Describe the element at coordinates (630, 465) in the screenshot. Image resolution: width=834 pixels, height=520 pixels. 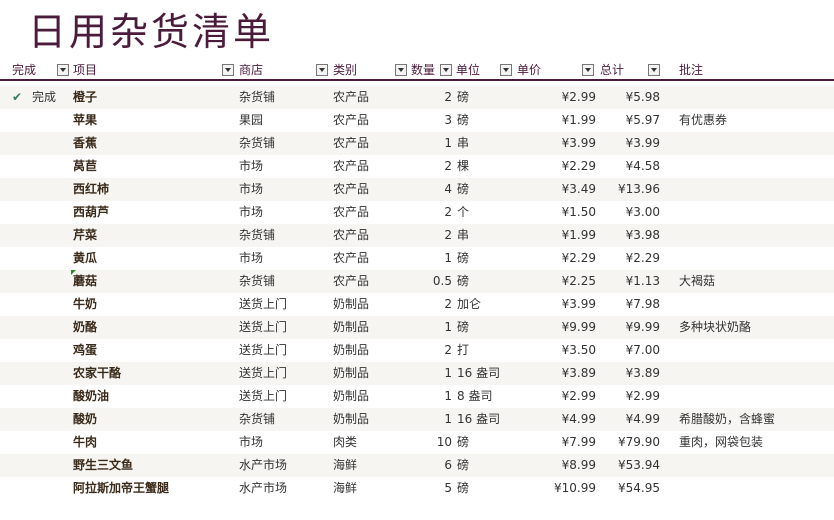
I see `cell-total: ¥53.94` at that location.